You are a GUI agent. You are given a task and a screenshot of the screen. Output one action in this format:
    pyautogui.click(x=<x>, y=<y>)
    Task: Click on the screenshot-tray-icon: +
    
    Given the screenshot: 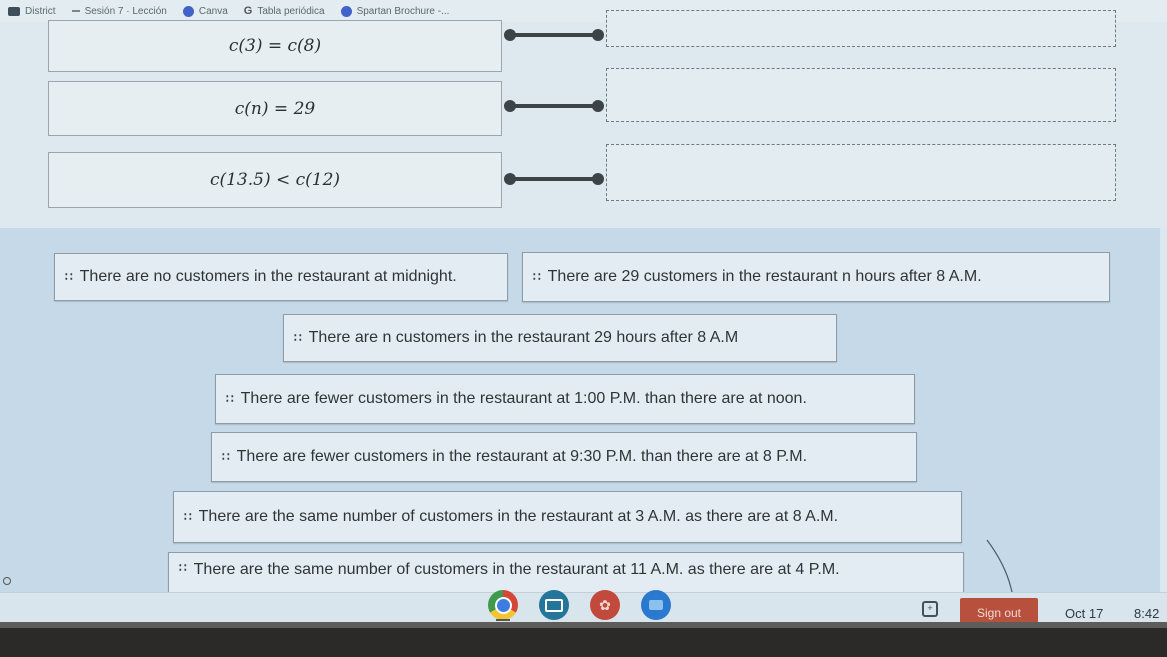 What is the action you would take?
    pyautogui.click(x=930, y=609)
    